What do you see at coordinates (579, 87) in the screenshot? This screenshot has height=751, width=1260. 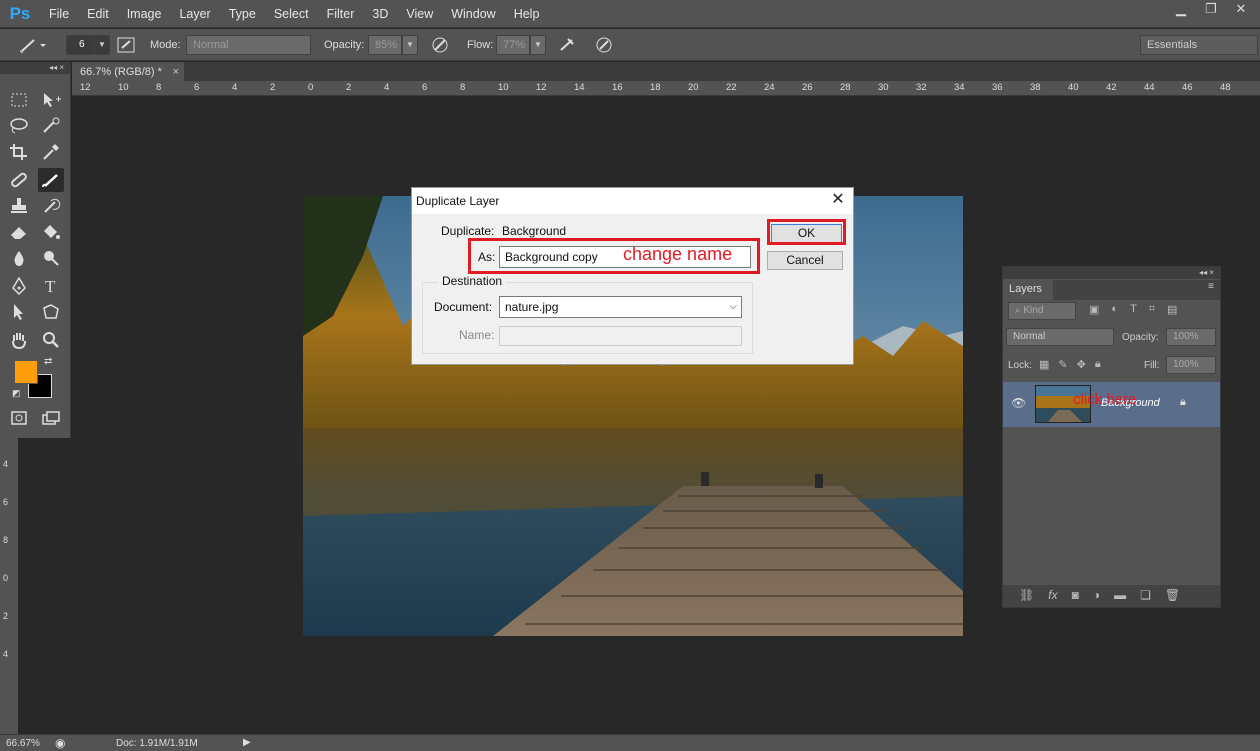 I see `ruler-top-label: 14` at bounding box center [579, 87].